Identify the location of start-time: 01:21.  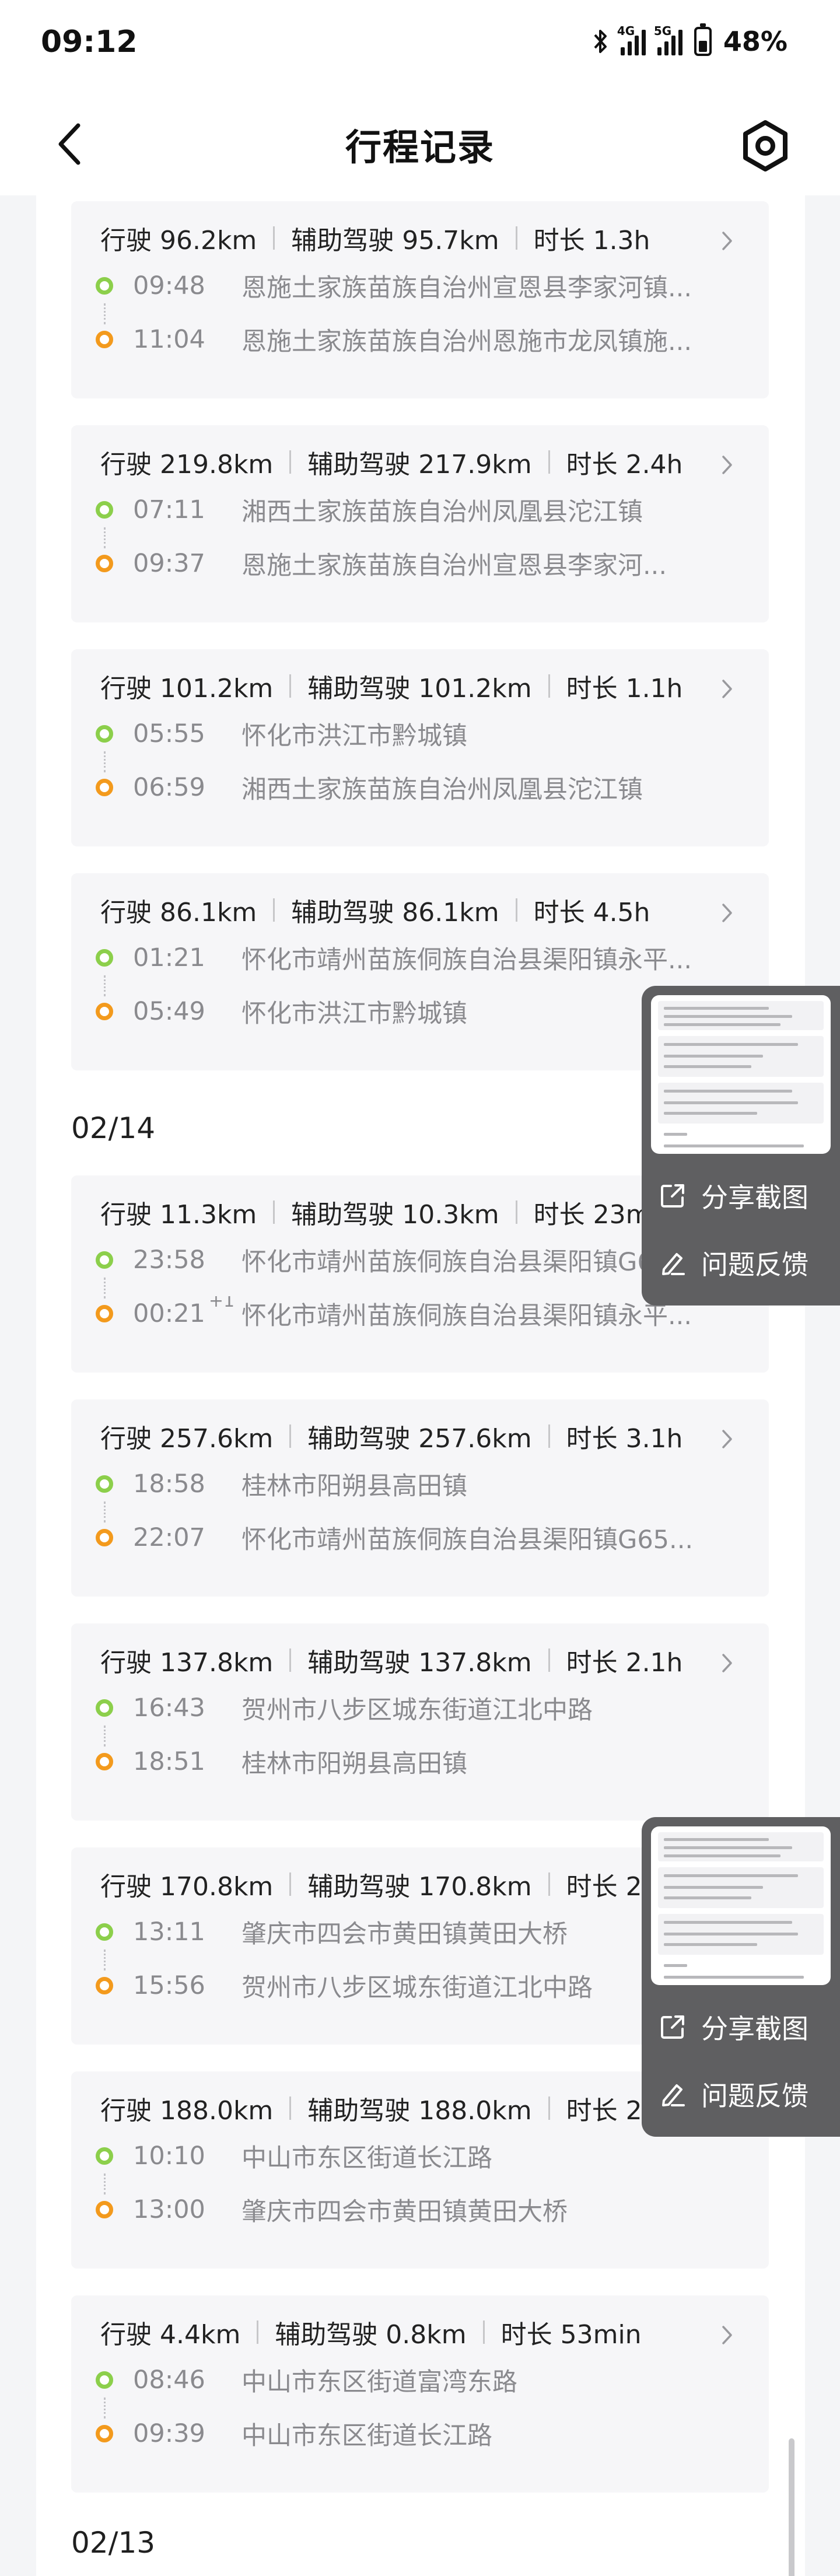
(169, 957).